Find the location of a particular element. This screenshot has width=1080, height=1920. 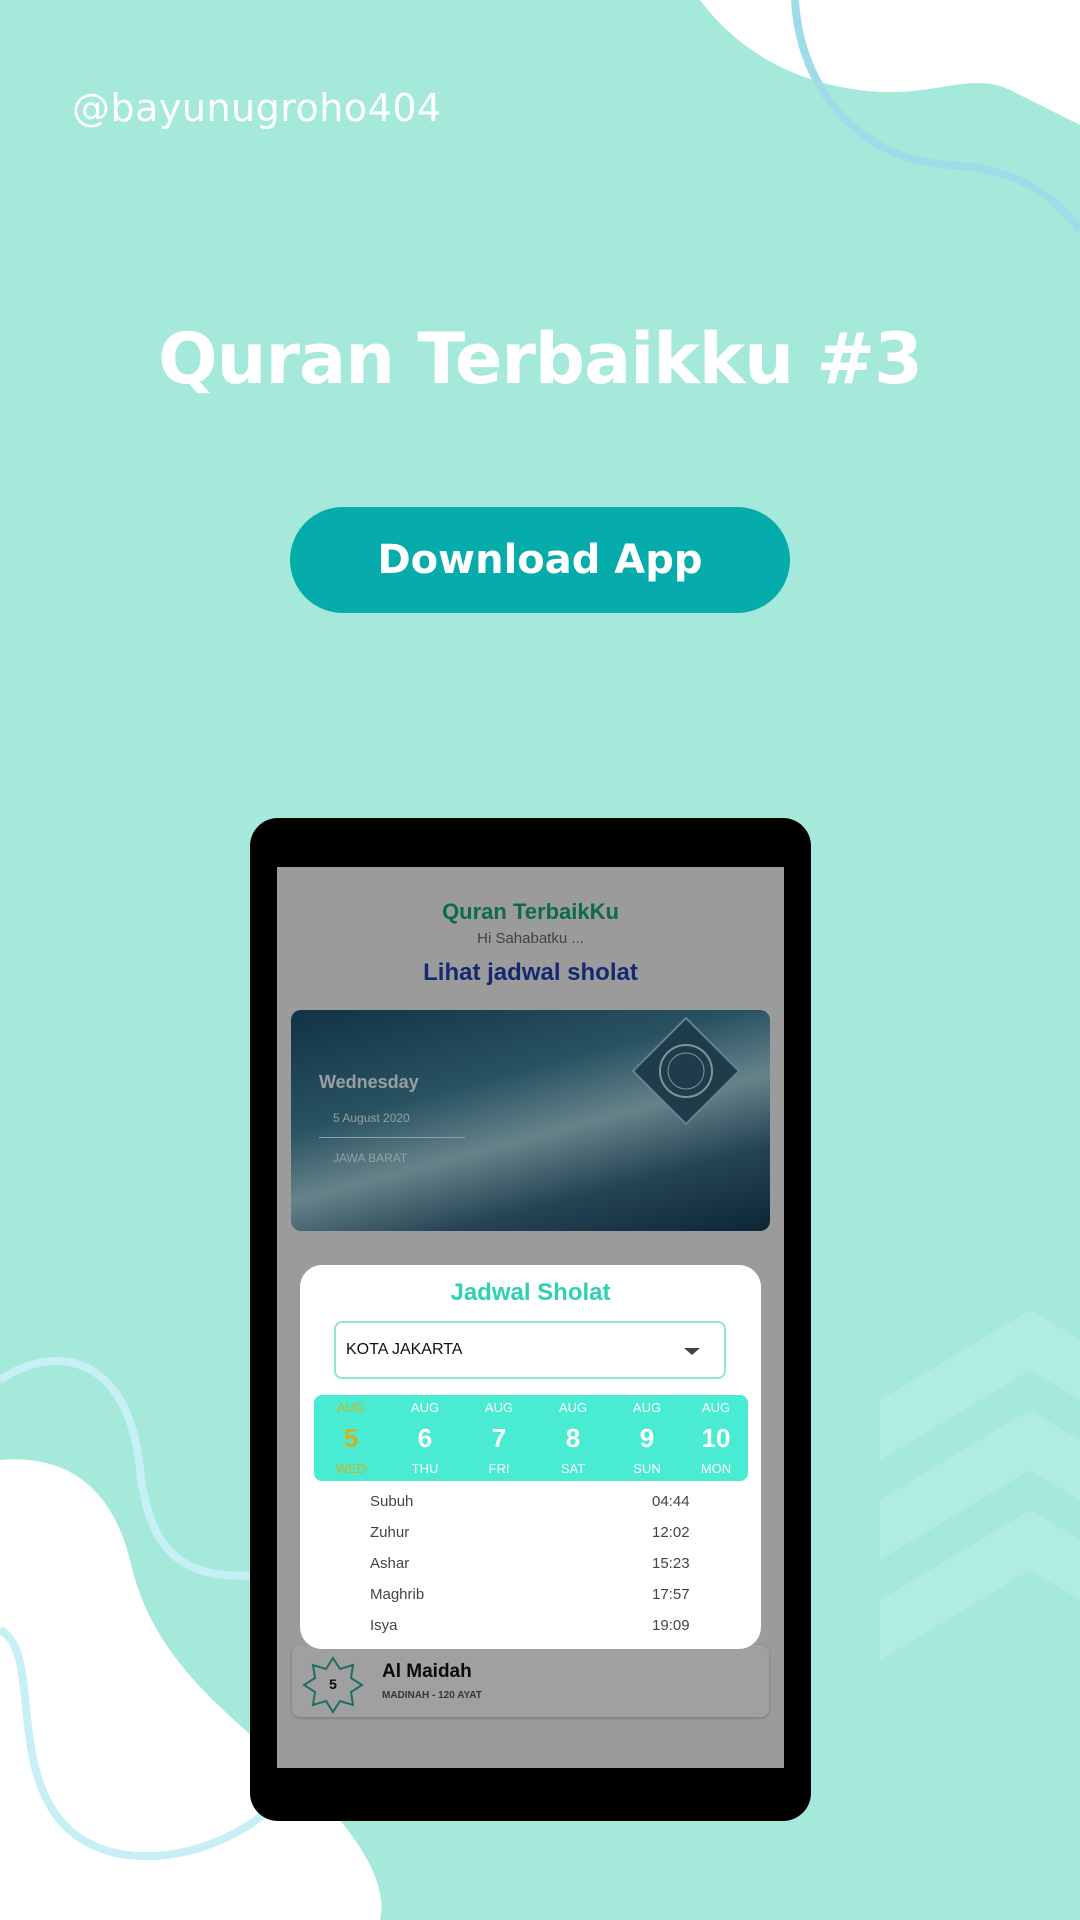

prayer-name: Zuhur is located at coordinates (390, 1532).